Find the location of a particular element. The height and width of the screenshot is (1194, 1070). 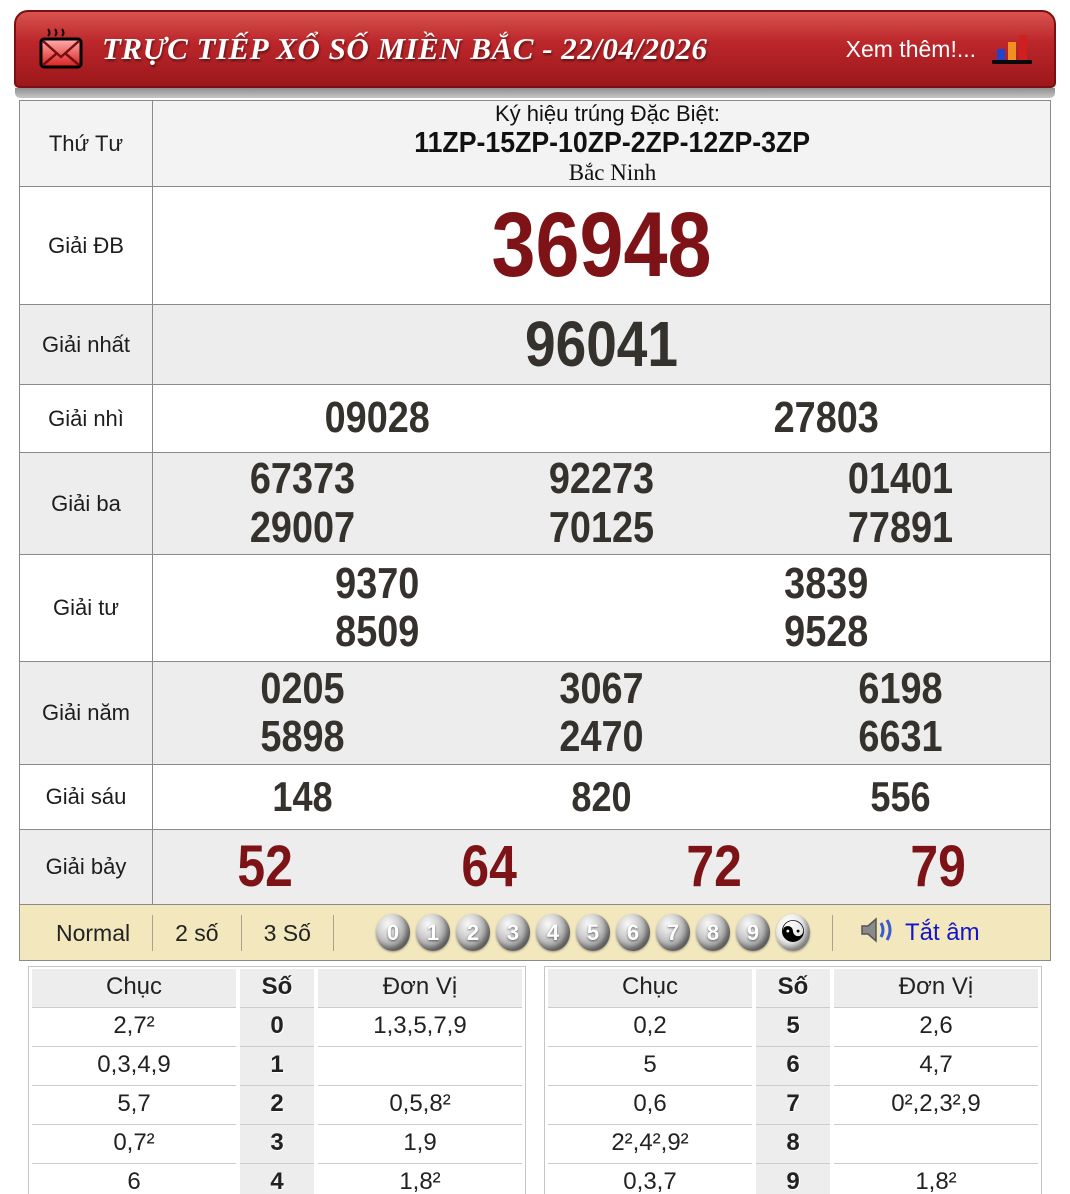

stats-row: 5,7 2 0,5,8² is located at coordinates (277, 1105).